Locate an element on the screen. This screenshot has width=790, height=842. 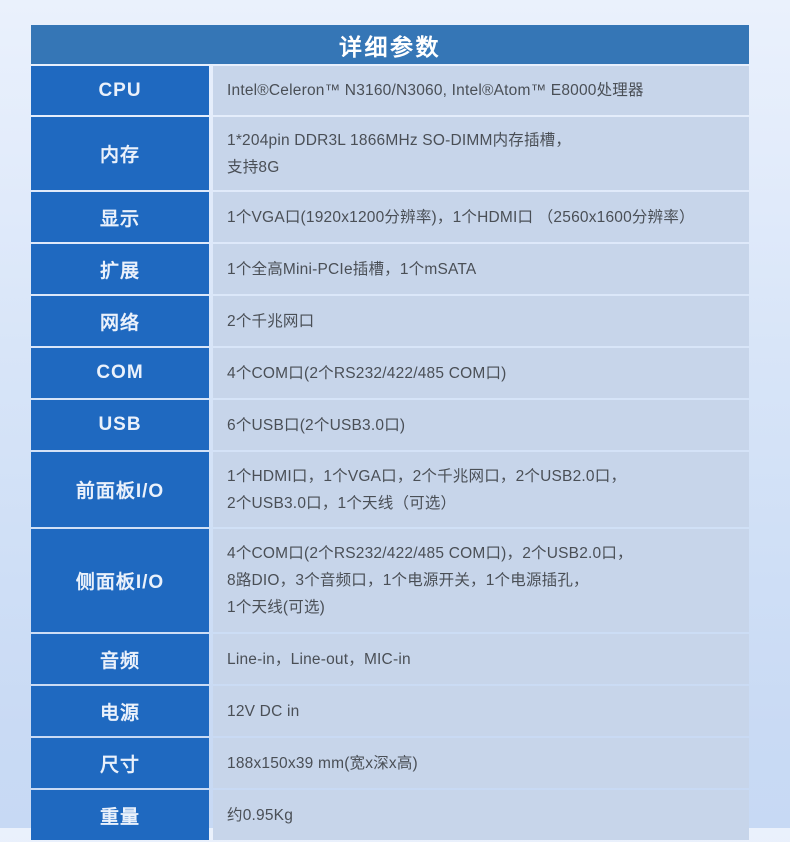
spec-label-power: 电源 is located at coordinates (120, 711).